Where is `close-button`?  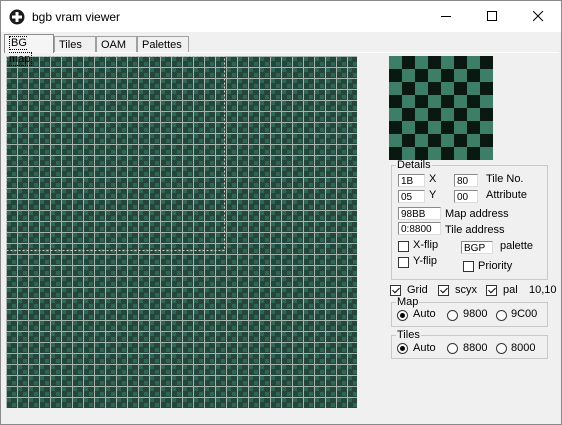
close-button is located at coordinates (538, 16).